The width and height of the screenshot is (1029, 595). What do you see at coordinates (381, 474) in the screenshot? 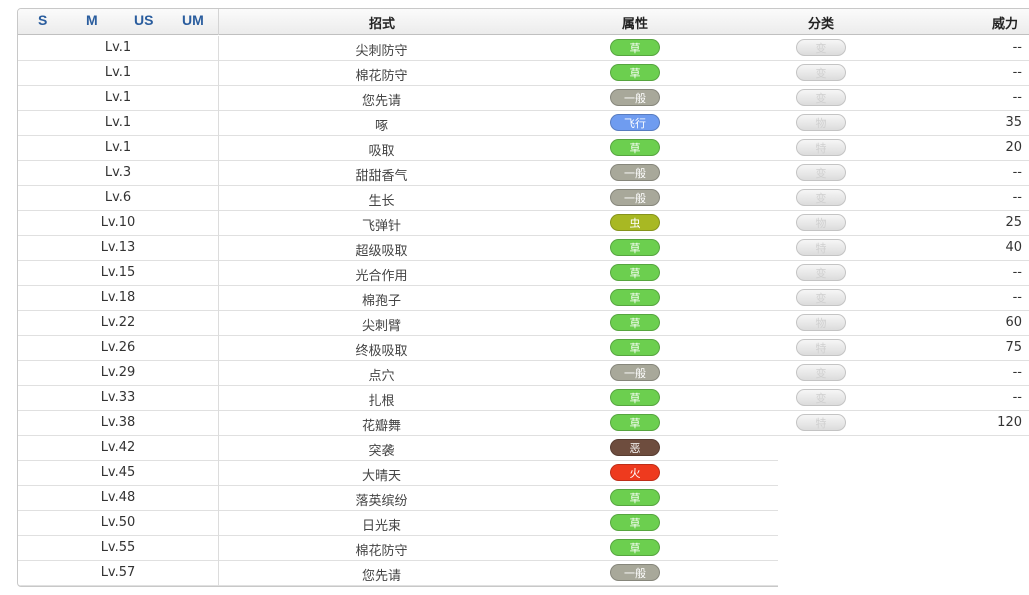
I see `move-name-link: 大晴天` at bounding box center [381, 474].